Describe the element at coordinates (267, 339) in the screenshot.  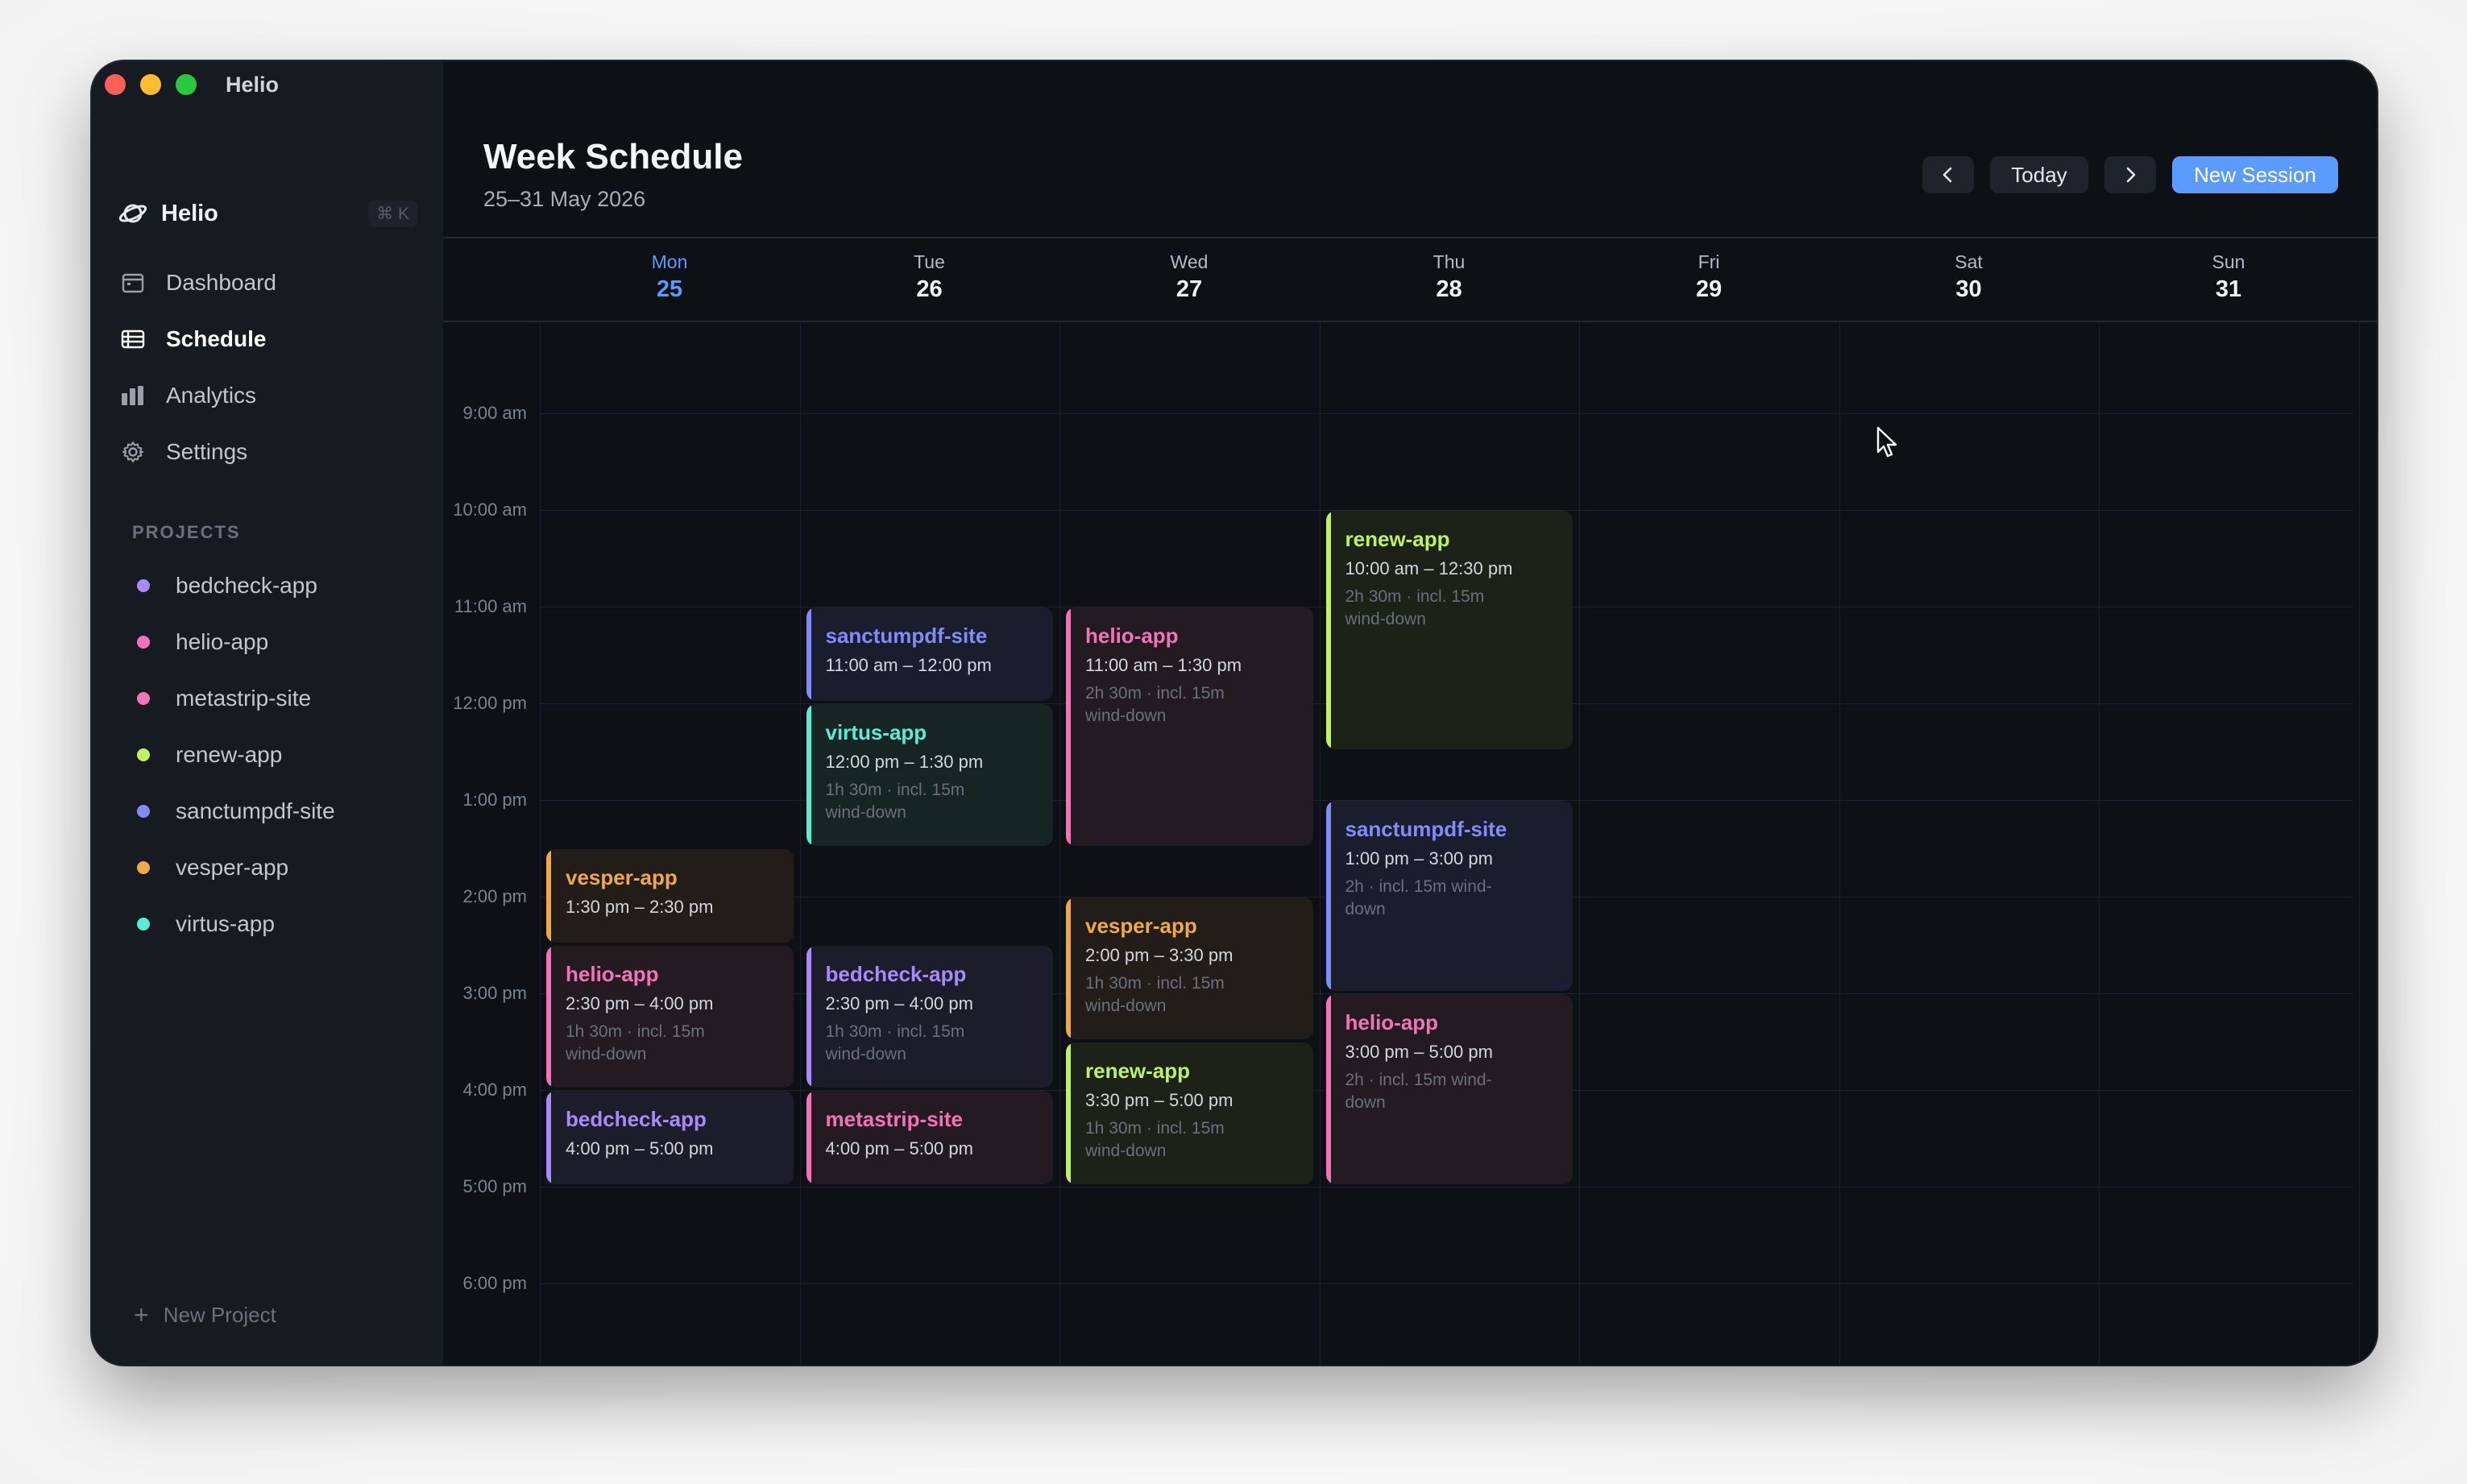
I see `sidebar-item-schedule: Schedule` at that location.